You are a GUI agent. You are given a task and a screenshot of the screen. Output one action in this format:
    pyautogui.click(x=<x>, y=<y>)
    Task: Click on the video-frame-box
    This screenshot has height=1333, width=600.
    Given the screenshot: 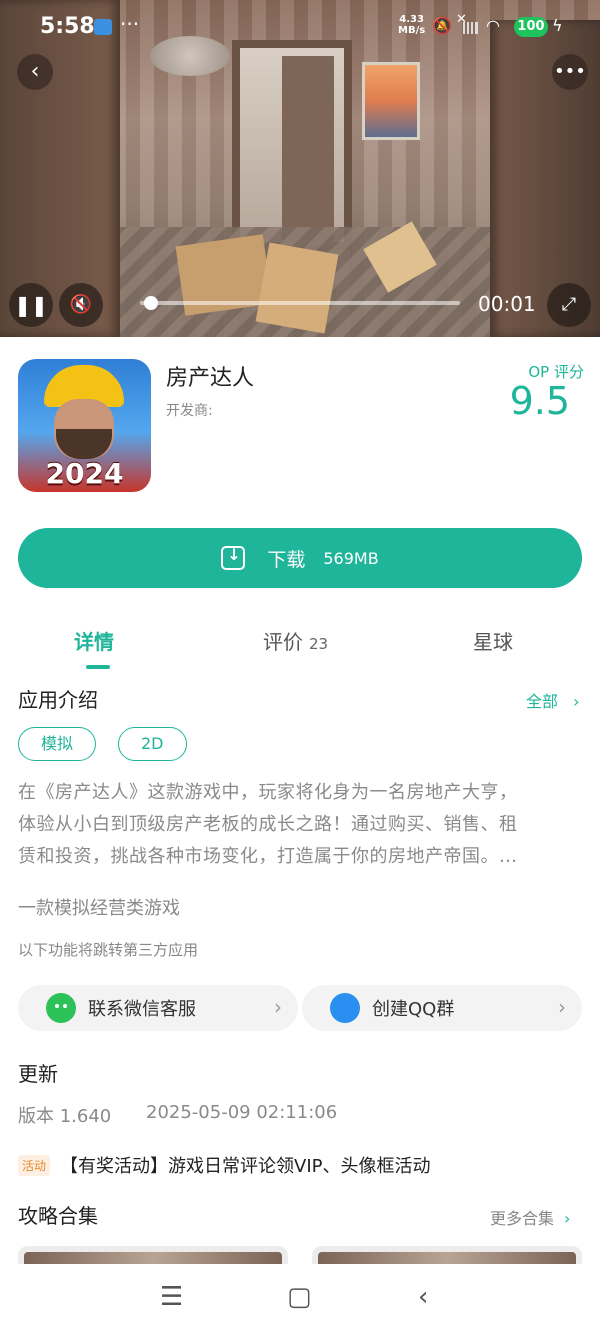 What is the action you would take?
    pyautogui.click(x=297, y=288)
    